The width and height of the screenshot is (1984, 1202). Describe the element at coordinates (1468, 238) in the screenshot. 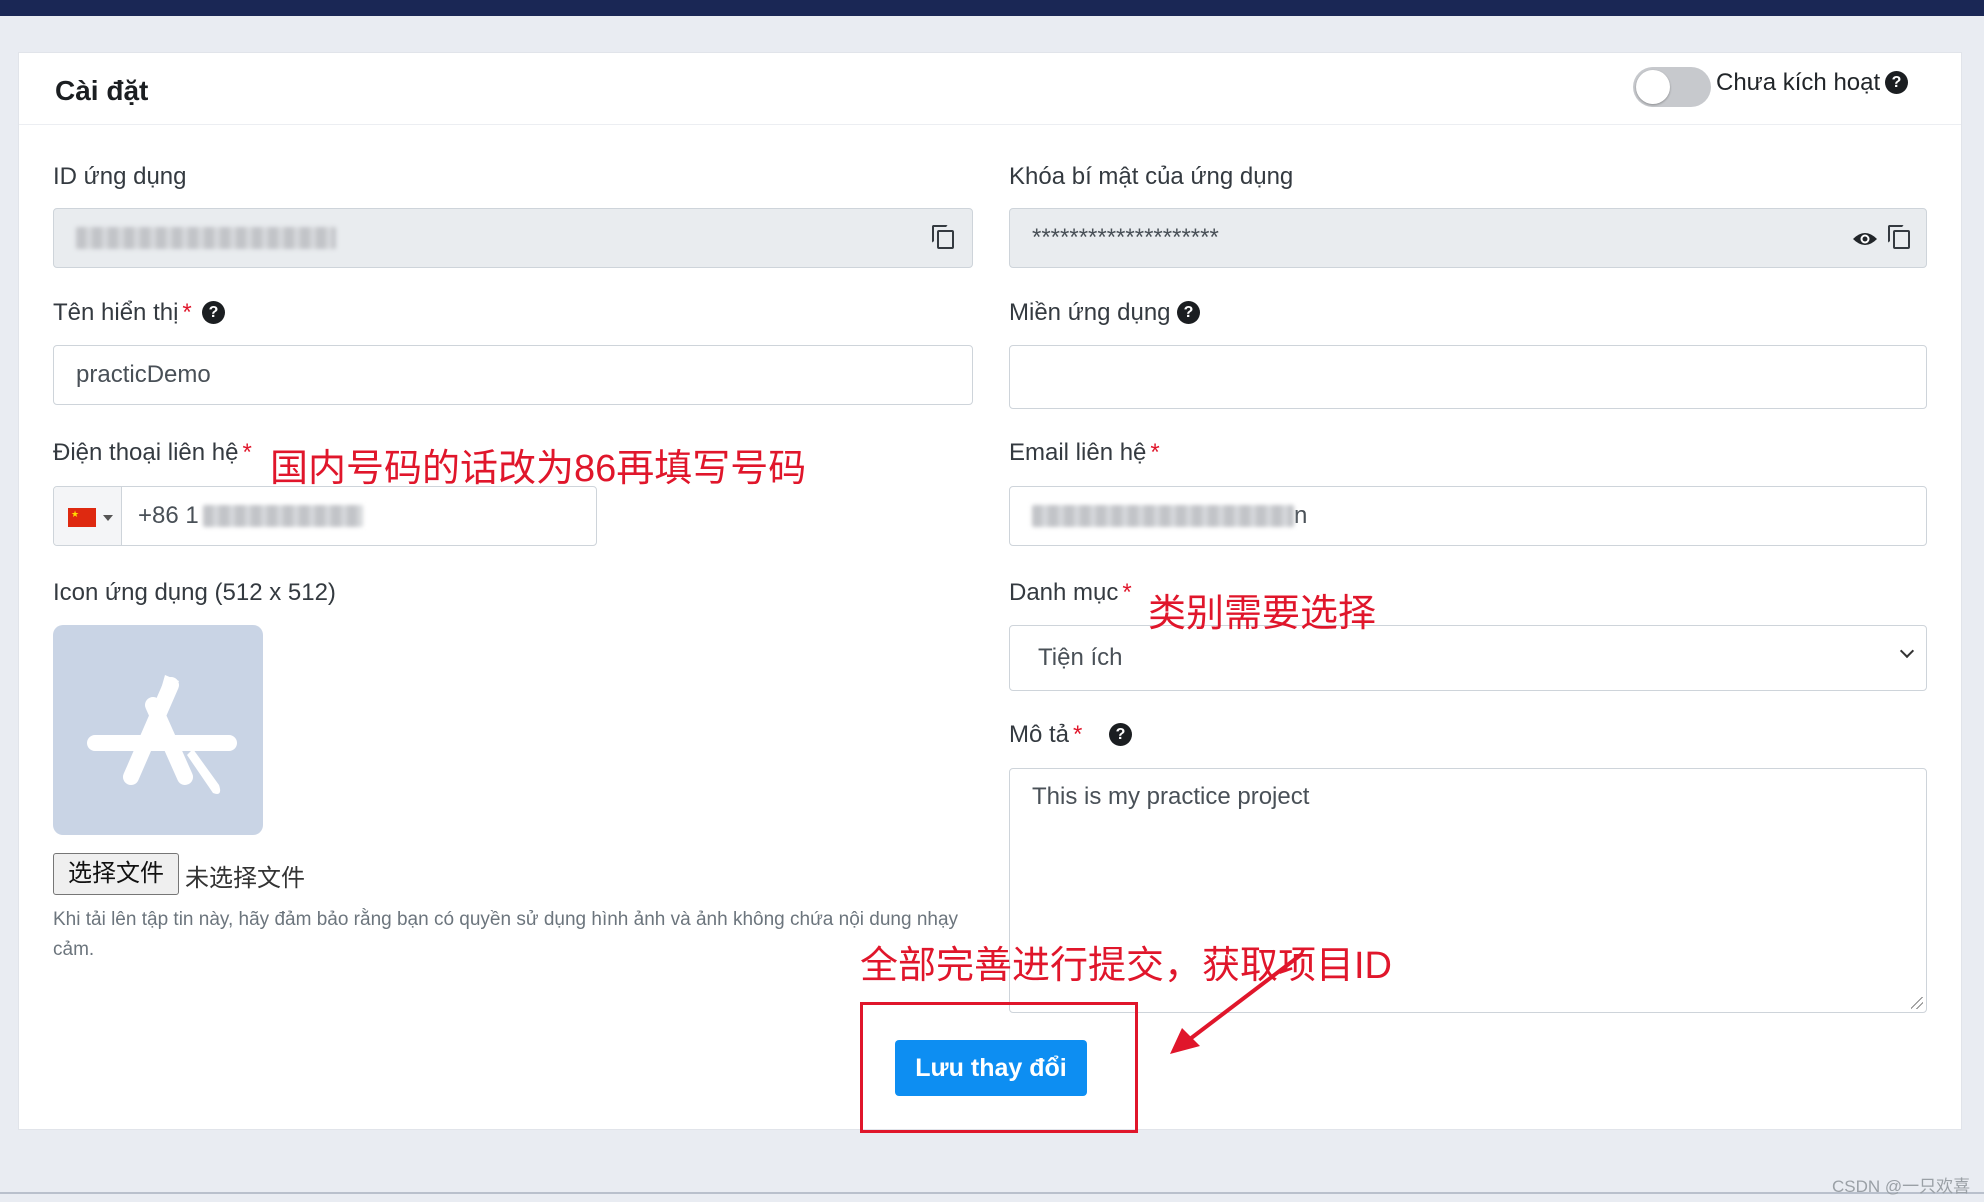

I see `app-secret-field: ********************` at that location.